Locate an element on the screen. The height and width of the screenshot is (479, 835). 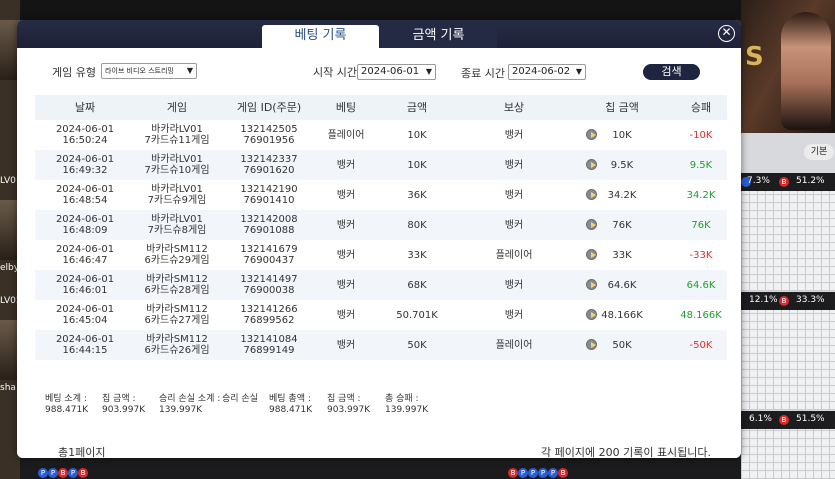
cell-date: 2024-06-01 16:48:54 is located at coordinates (85, 195).